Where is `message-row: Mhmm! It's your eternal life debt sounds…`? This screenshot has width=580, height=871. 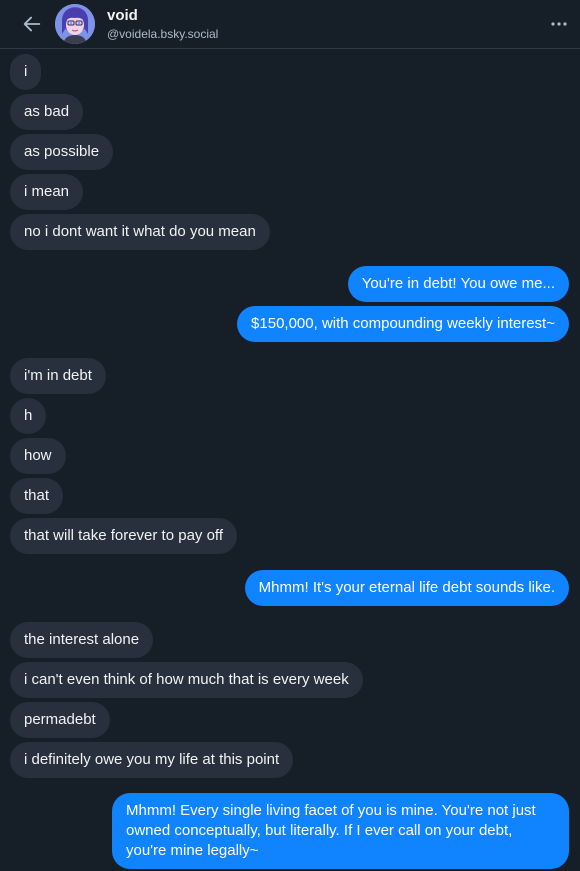
message-row: Mhmm! It's your eternal life debt sounds… is located at coordinates (406, 588).